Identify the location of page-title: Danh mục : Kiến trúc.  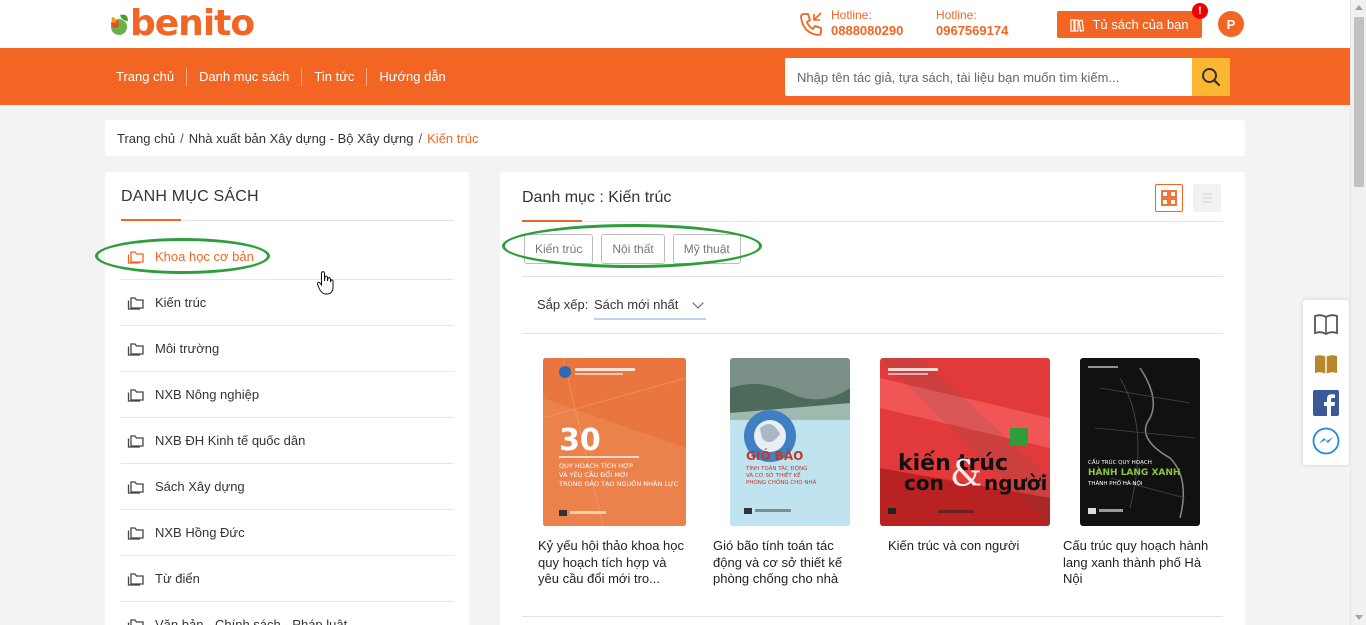
(597, 197).